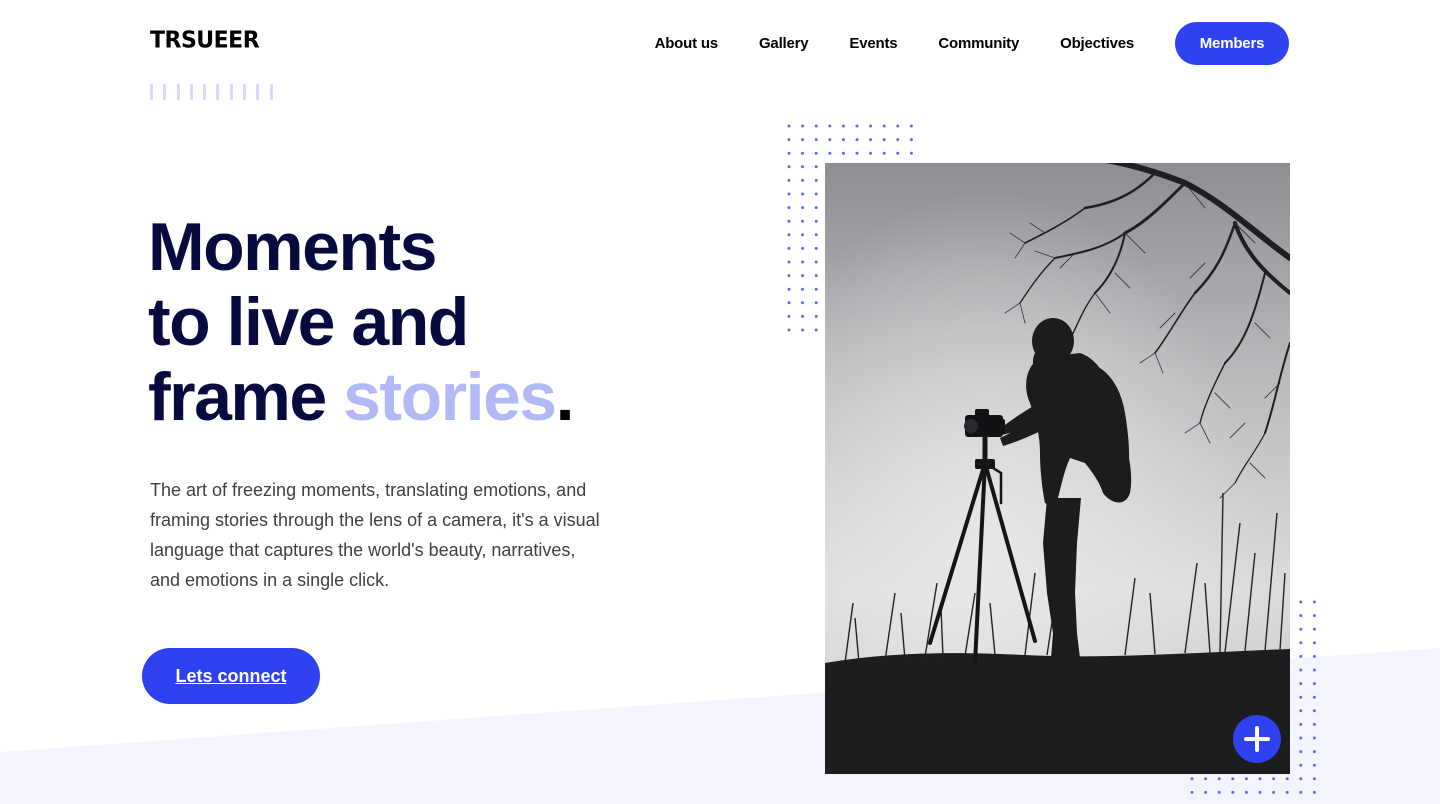 The image size is (1440, 804). What do you see at coordinates (292, 247) in the screenshot?
I see `title-line-1: Moments` at bounding box center [292, 247].